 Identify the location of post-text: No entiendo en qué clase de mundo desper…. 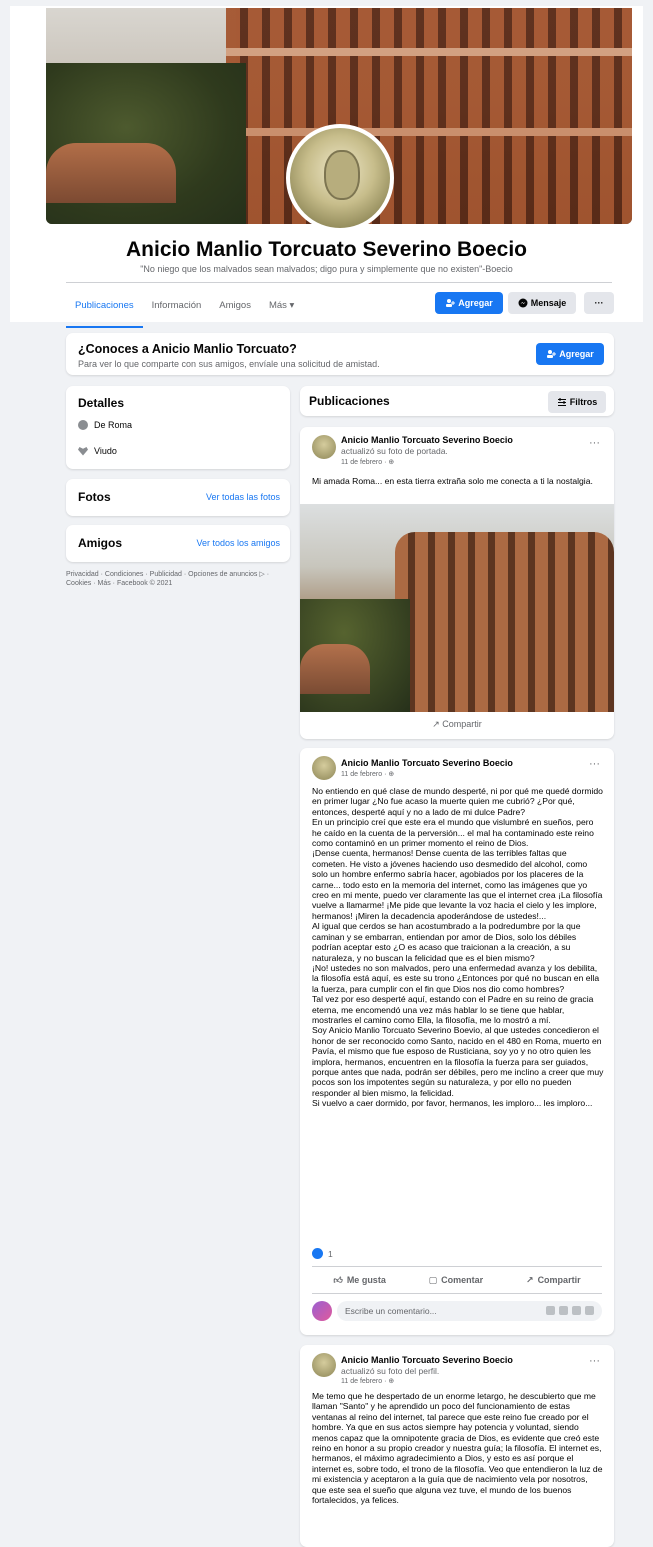
(458, 947).